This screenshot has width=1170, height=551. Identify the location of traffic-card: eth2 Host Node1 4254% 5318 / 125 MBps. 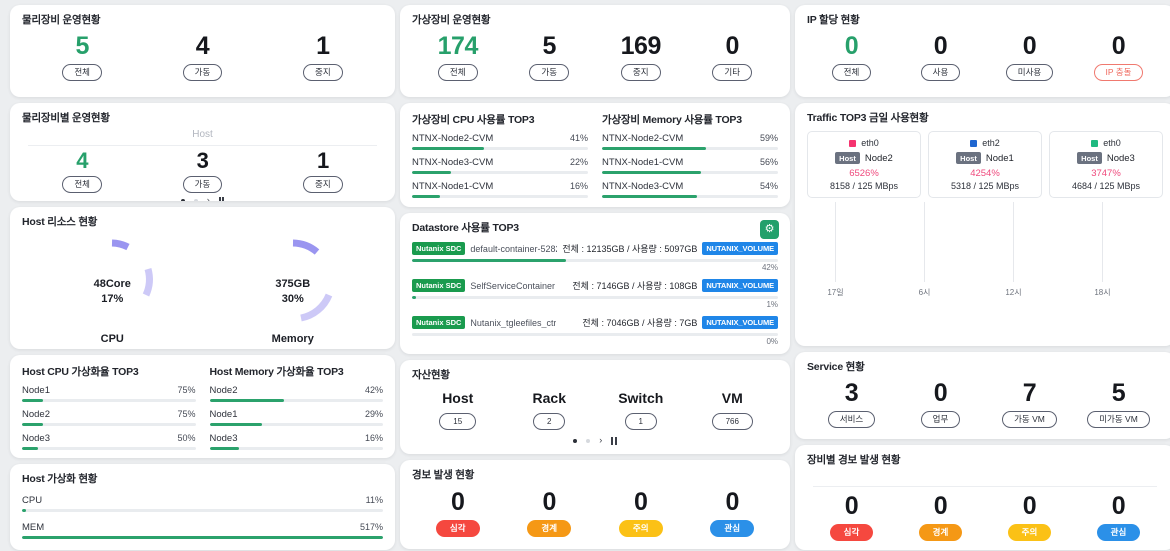
(985, 164).